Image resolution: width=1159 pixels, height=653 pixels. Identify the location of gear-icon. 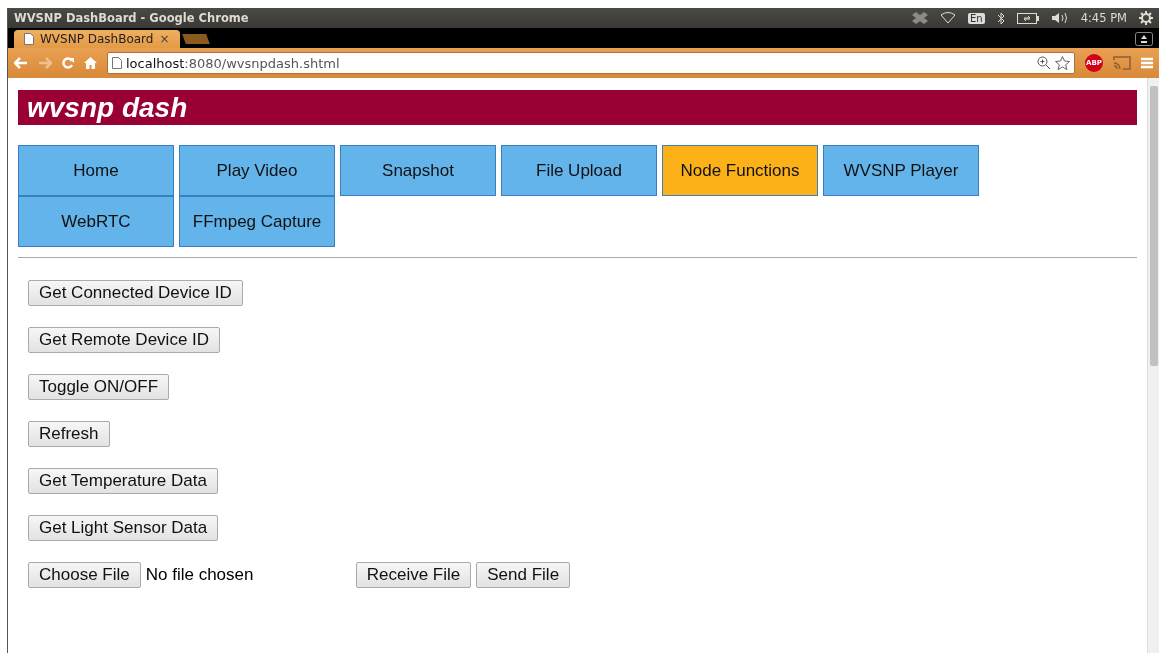
(1146, 18).